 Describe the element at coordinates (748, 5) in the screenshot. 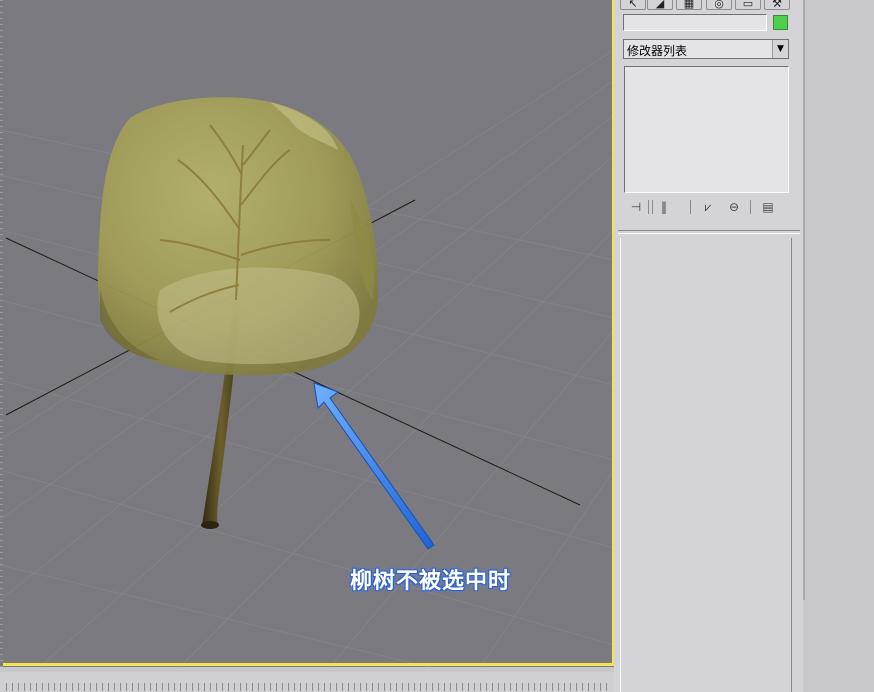

I see `display-tab: ▭` at that location.